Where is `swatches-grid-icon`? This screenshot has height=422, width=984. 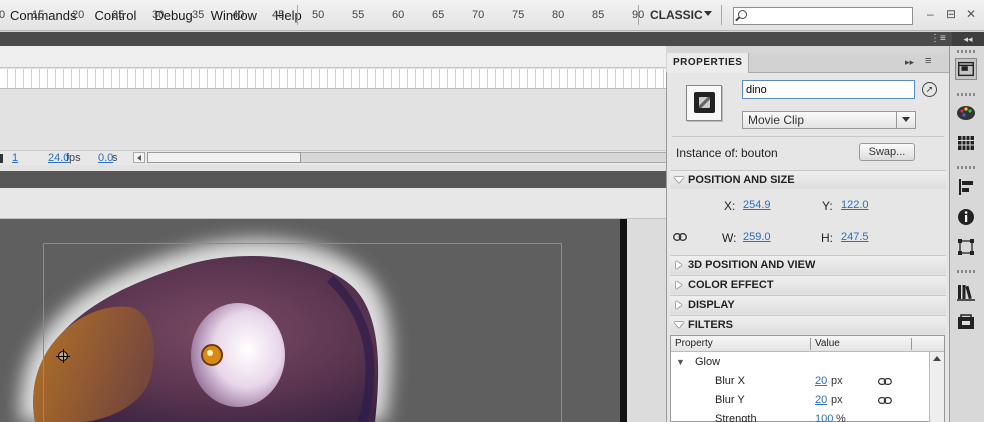 swatches-grid-icon is located at coordinates (966, 143).